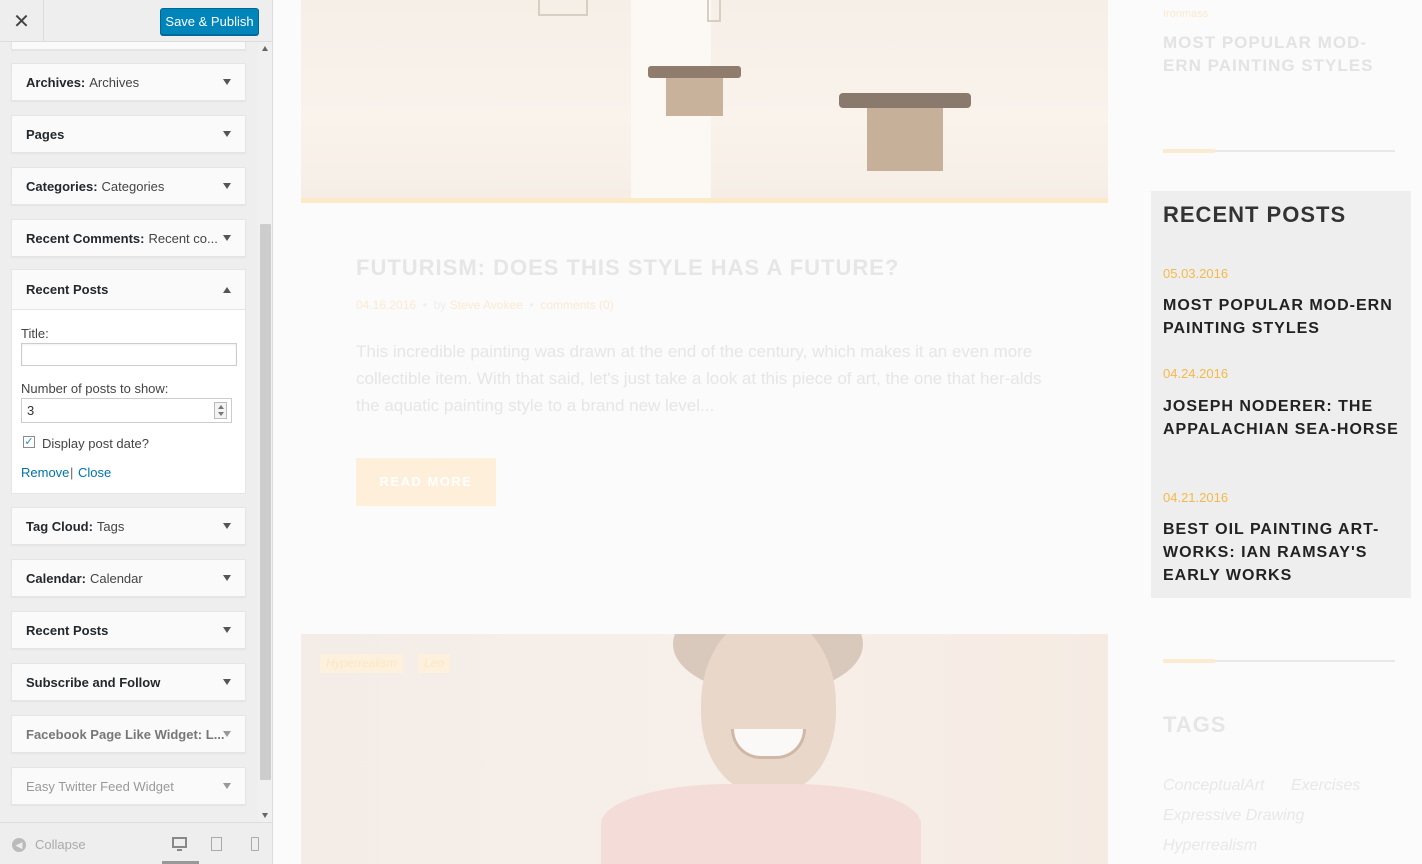  What do you see at coordinates (128, 46) in the screenshot?
I see `widget-partial-top` at bounding box center [128, 46].